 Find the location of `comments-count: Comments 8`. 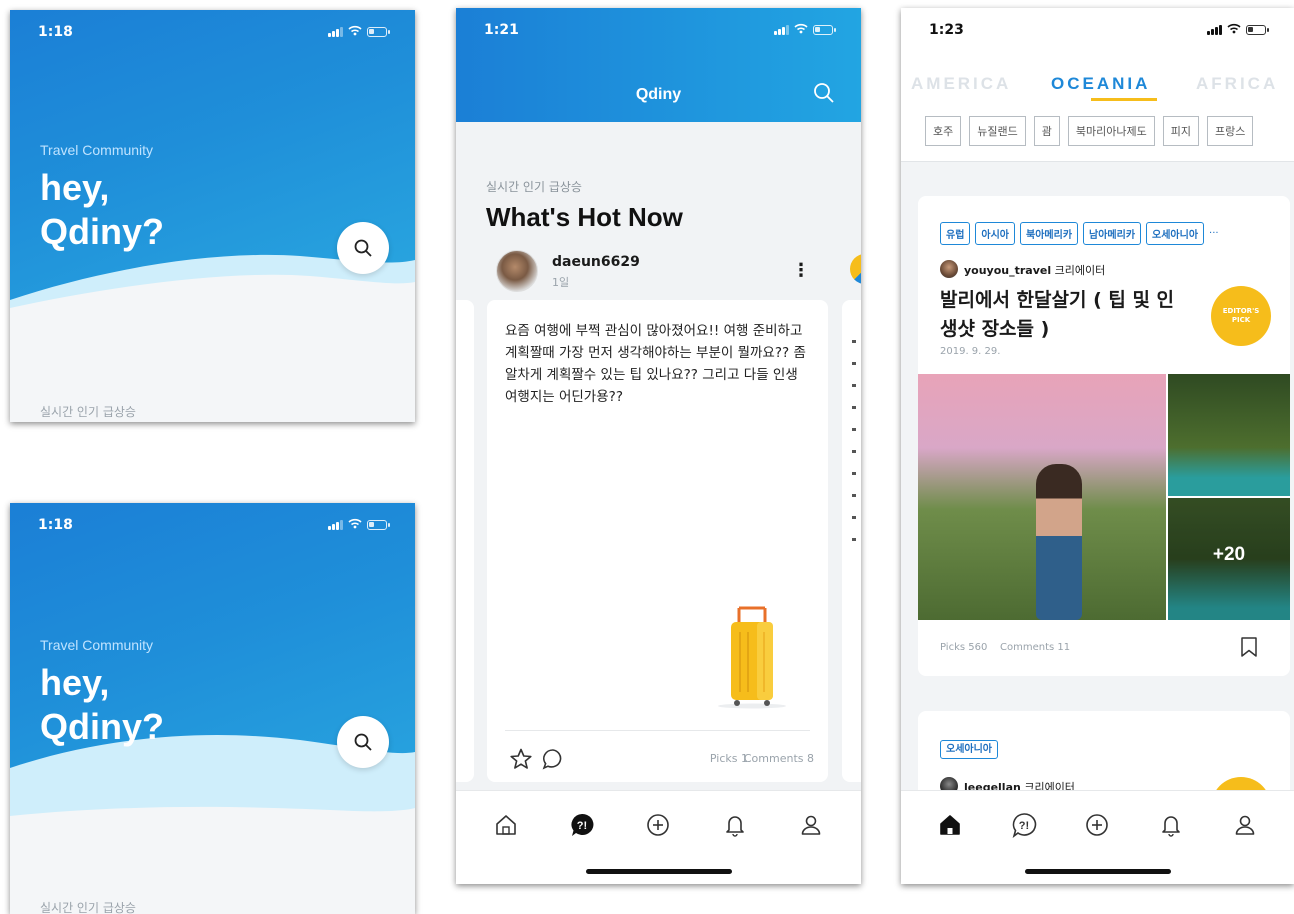

comments-count: Comments 8 is located at coordinates (779, 758).